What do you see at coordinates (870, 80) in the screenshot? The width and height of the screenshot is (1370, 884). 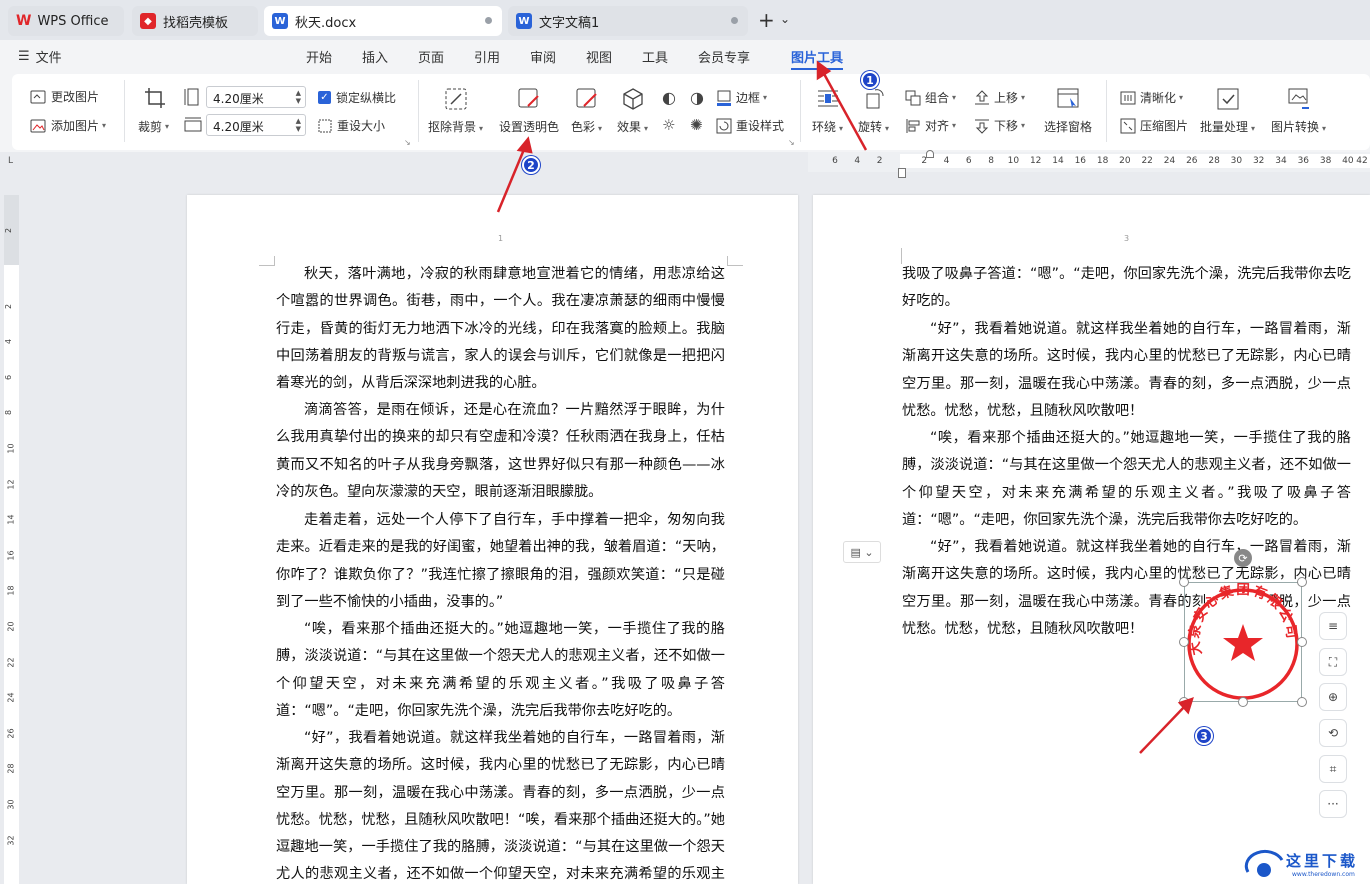 I see `annotation-badge-1: 1` at bounding box center [870, 80].